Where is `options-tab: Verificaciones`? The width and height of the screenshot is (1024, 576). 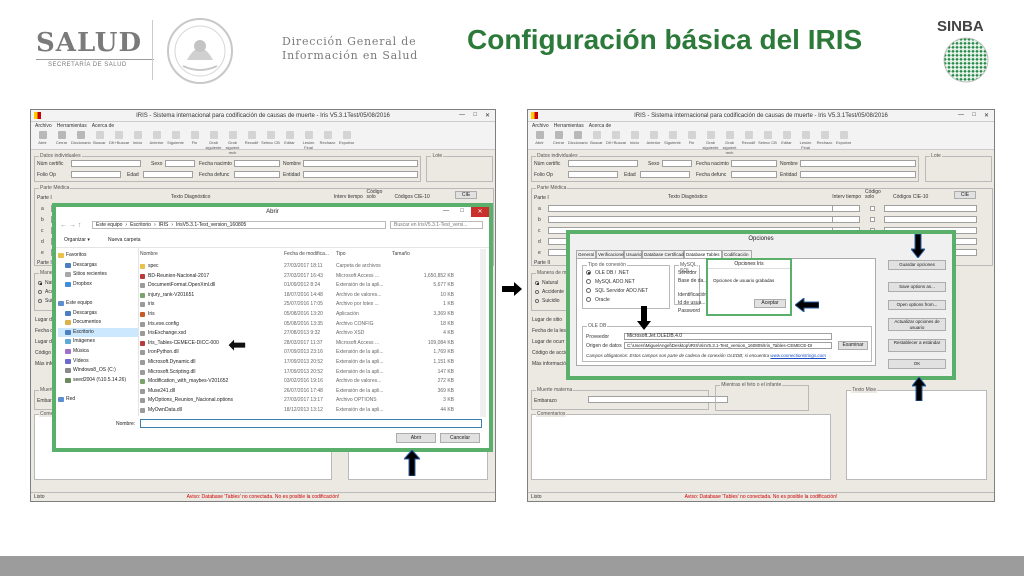 options-tab: Verificaciones is located at coordinates (611, 254).